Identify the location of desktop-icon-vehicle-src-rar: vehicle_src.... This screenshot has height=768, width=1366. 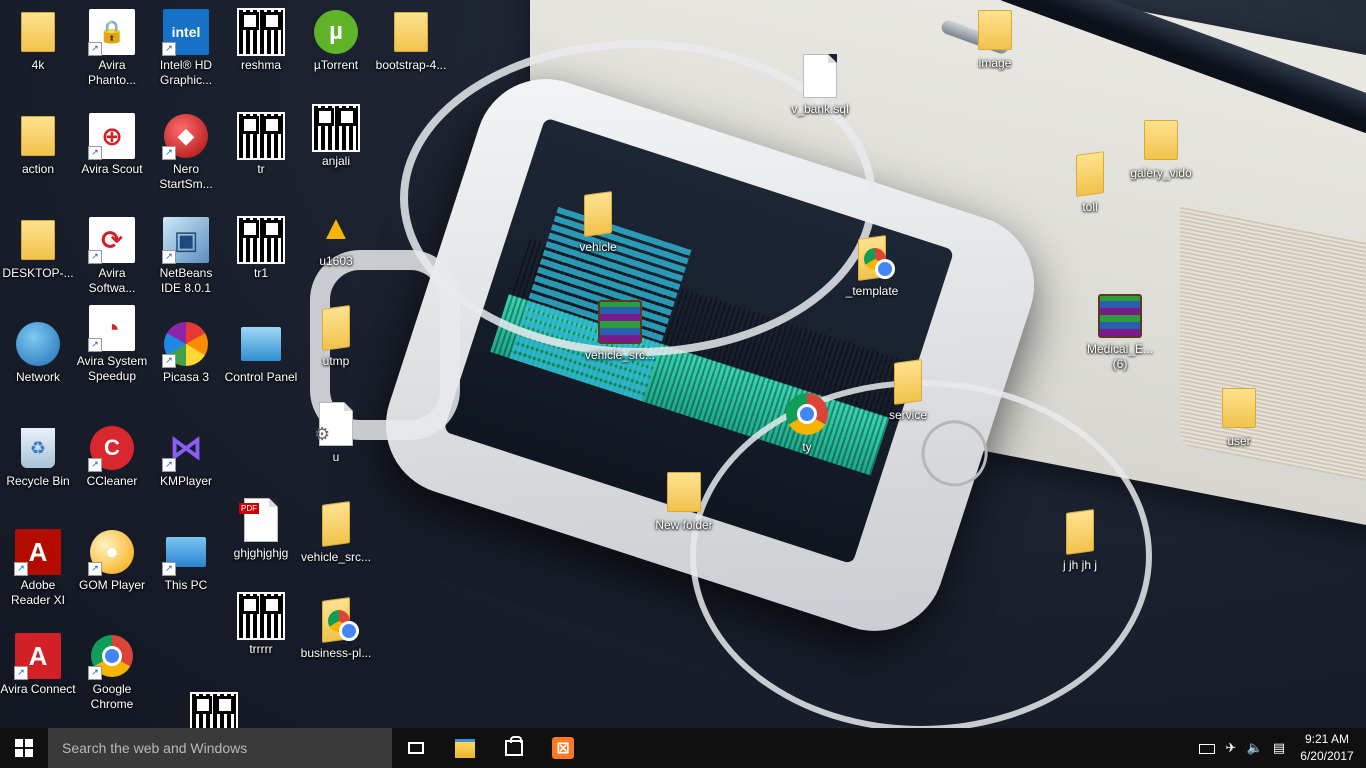
(620, 330).